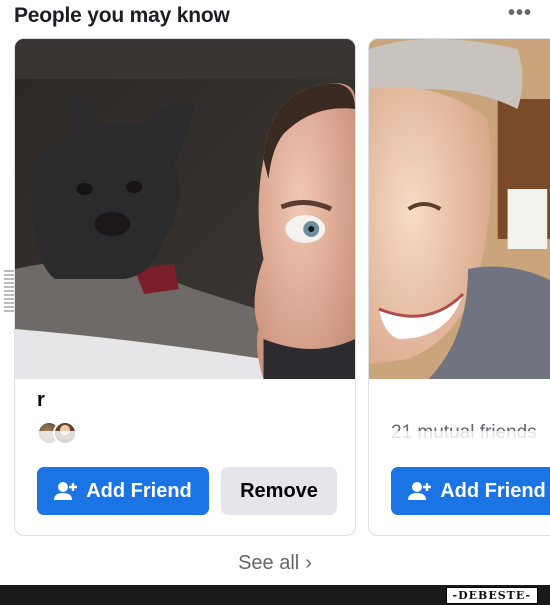 This screenshot has width=550, height=605. What do you see at coordinates (275, 595) in the screenshot?
I see `footer-bar: -DEBESTE-` at bounding box center [275, 595].